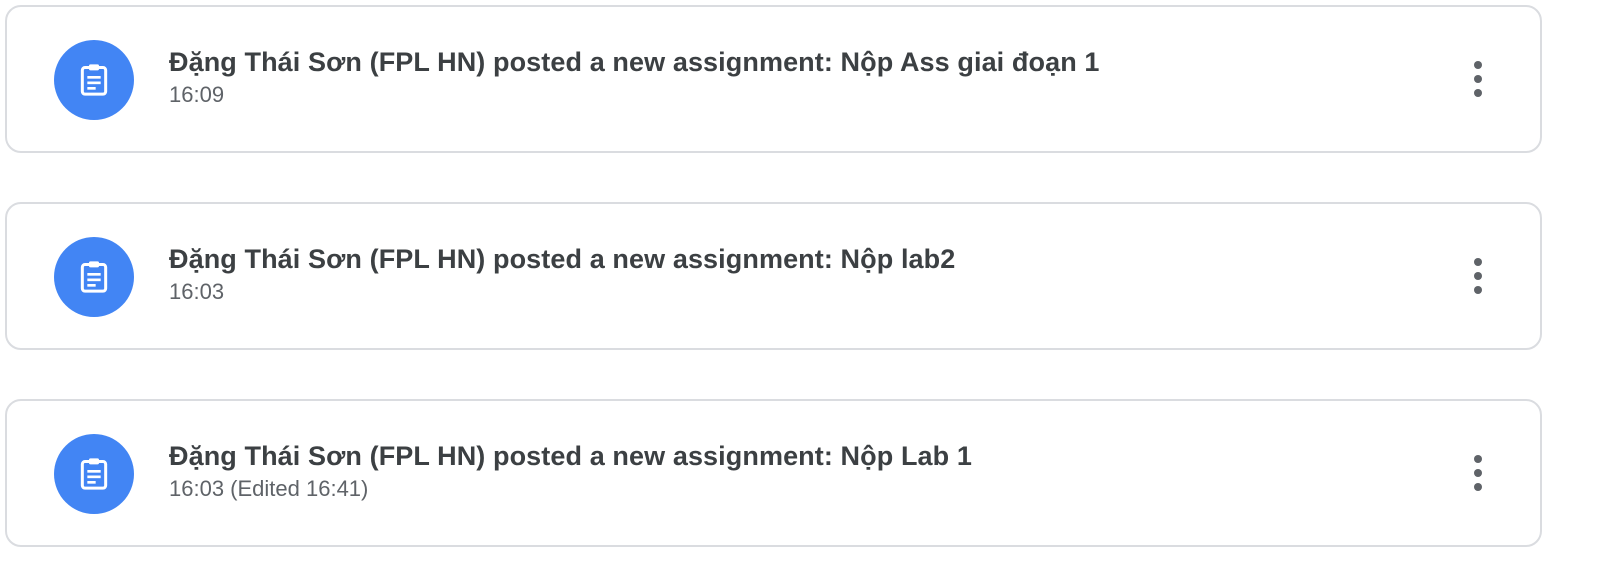 This screenshot has width=1622, height=570. What do you see at coordinates (197, 94) in the screenshot?
I see `post-timestamp: 16:09` at bounding box center [197, 94].